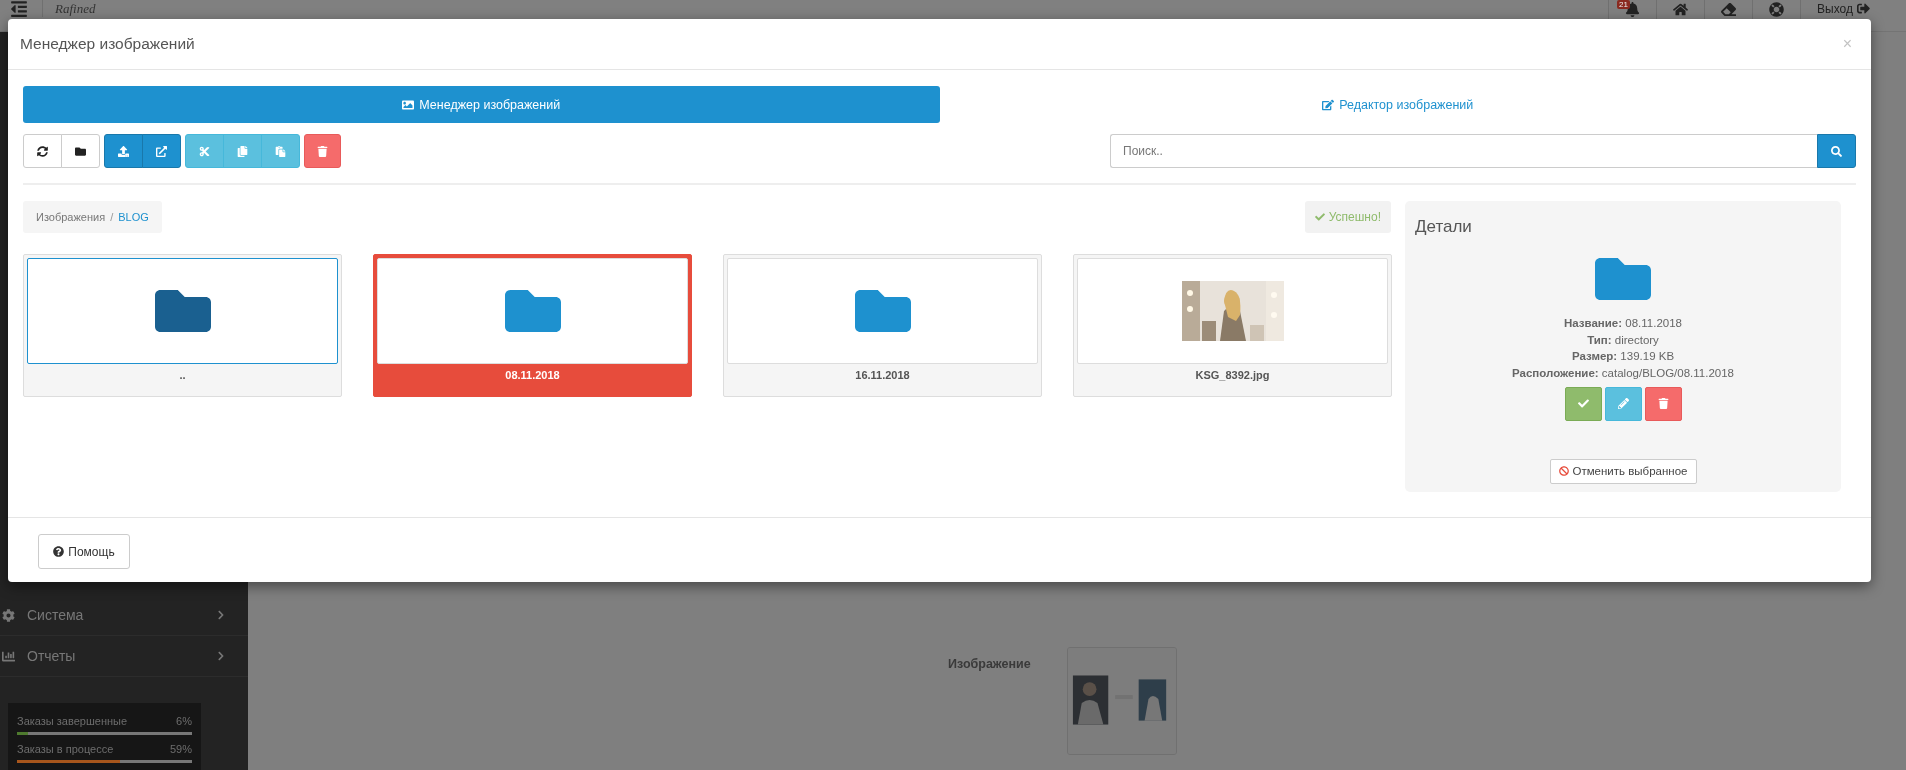 The width and height of the screenshot is (1906, 770). I want to click on external-link-icon, so click(161, 151).